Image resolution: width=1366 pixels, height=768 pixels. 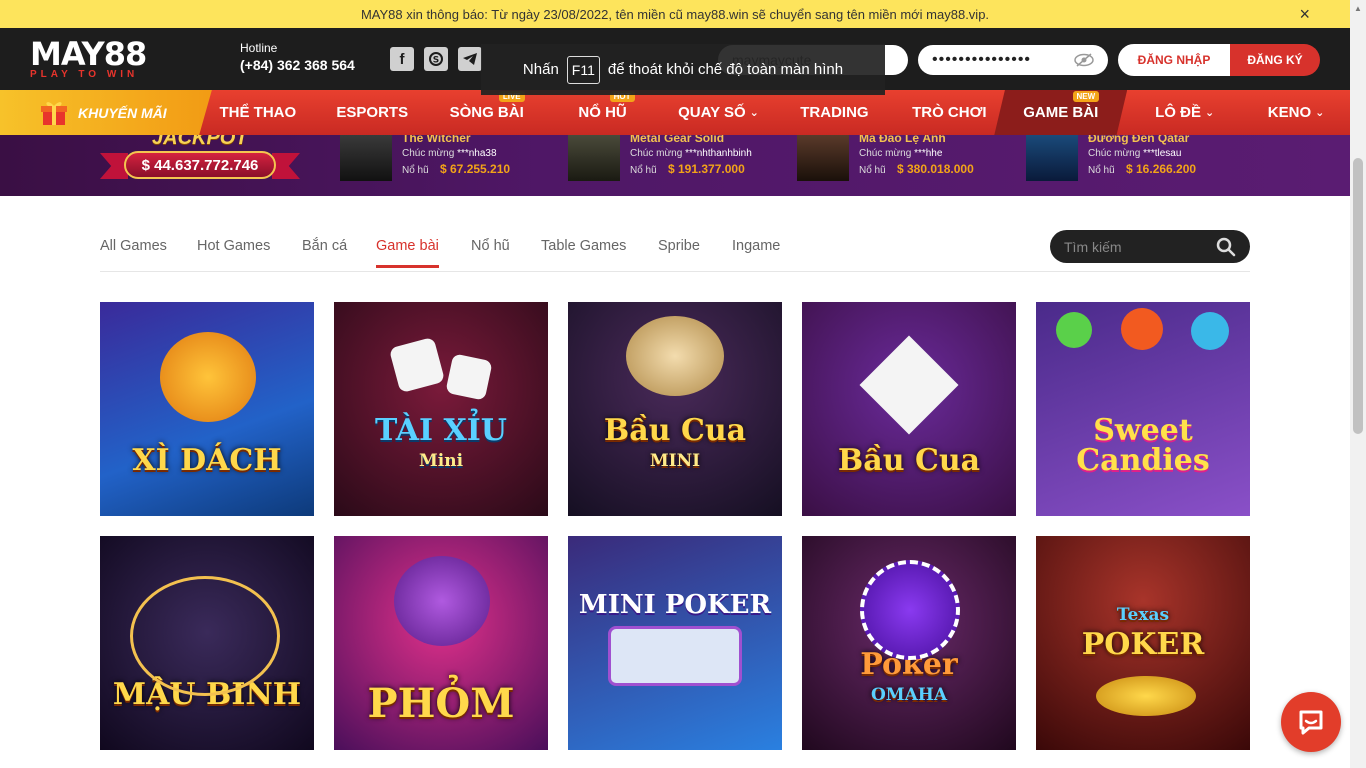 I want to click on nav-label: TRADING, so click(x=834, y=112).